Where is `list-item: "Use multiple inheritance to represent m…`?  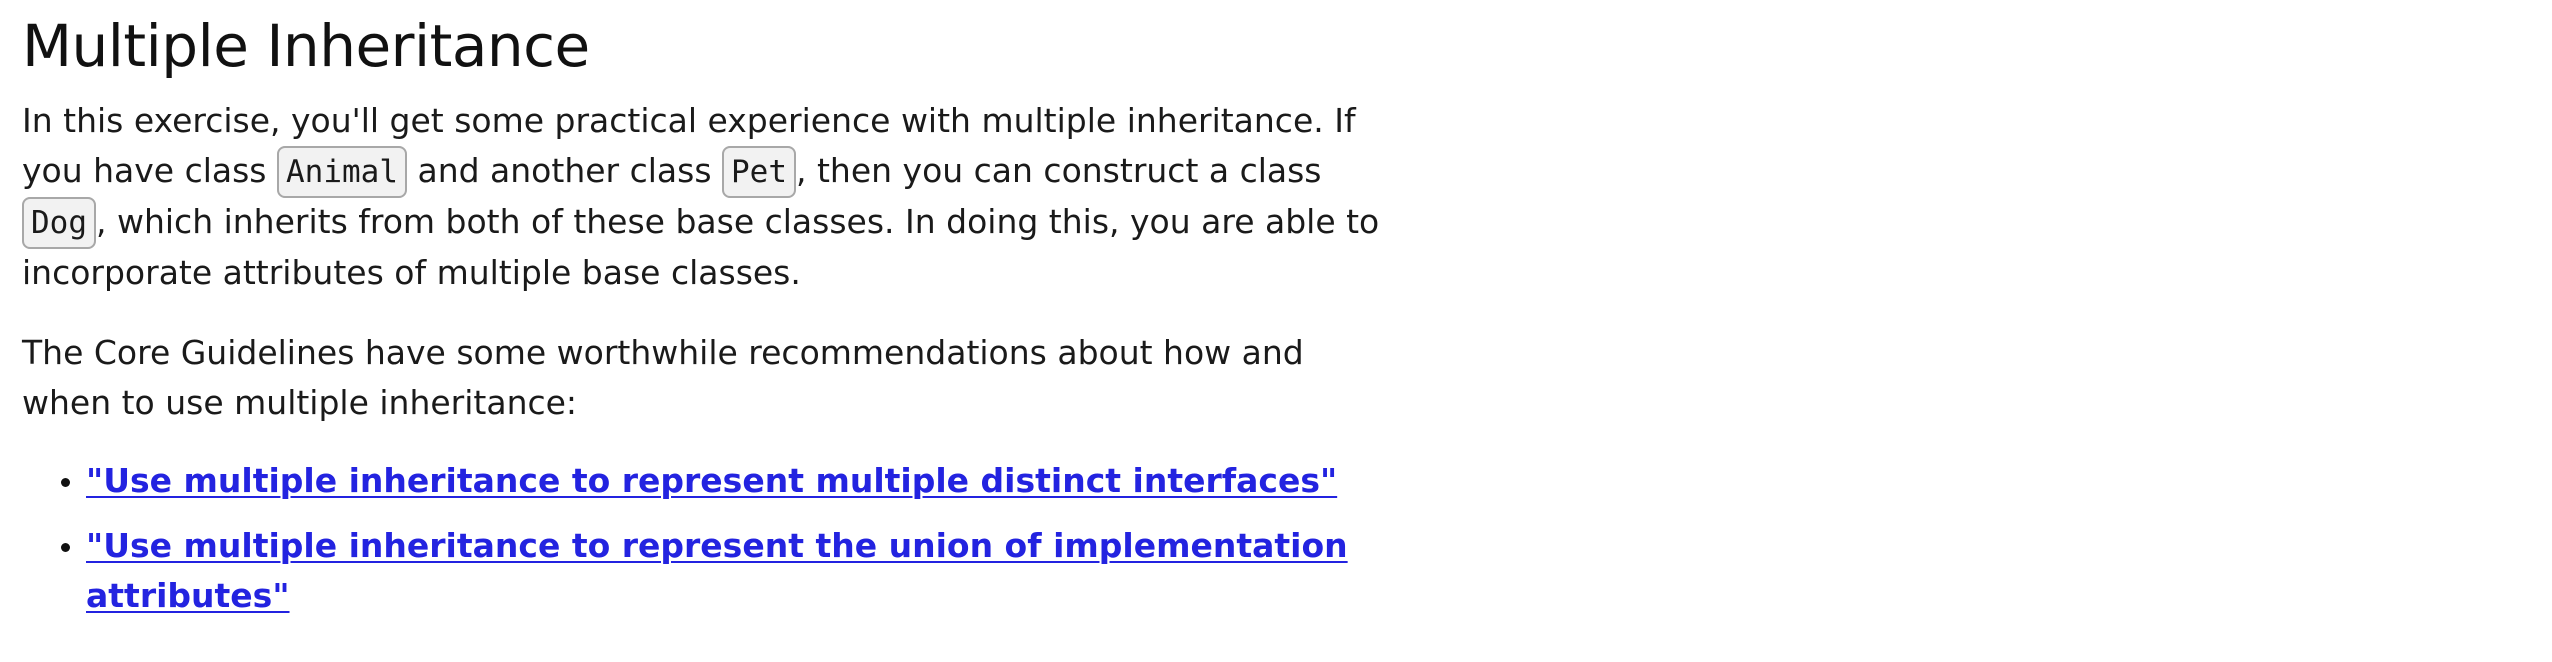
list-item: "Use multiple inheritance to represent m… is located at coordinates (744, 481).